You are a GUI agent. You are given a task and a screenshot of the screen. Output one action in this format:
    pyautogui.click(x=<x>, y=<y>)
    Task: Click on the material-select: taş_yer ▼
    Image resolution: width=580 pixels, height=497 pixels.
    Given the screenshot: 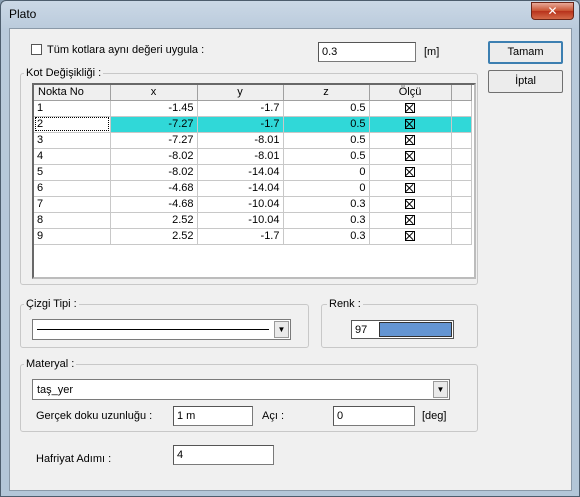 What is the action you would take?
    pyautogui.click(x=241, y=389)
    